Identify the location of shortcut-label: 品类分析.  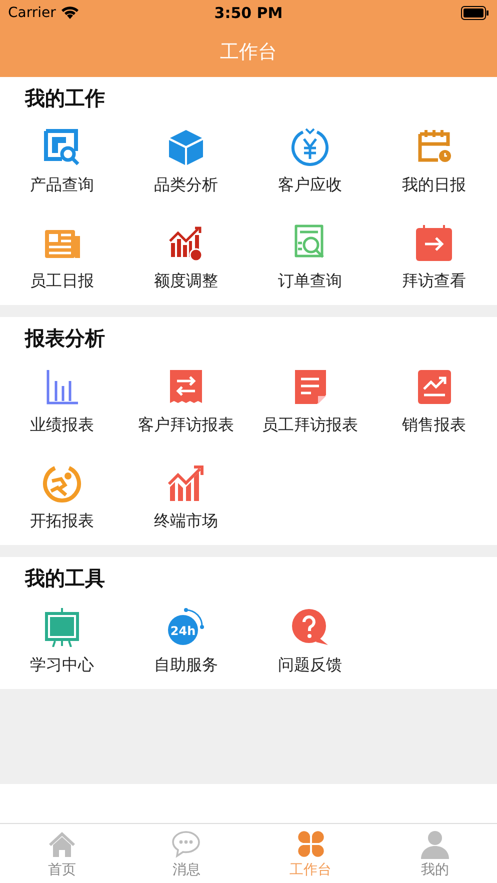
(186, 185).